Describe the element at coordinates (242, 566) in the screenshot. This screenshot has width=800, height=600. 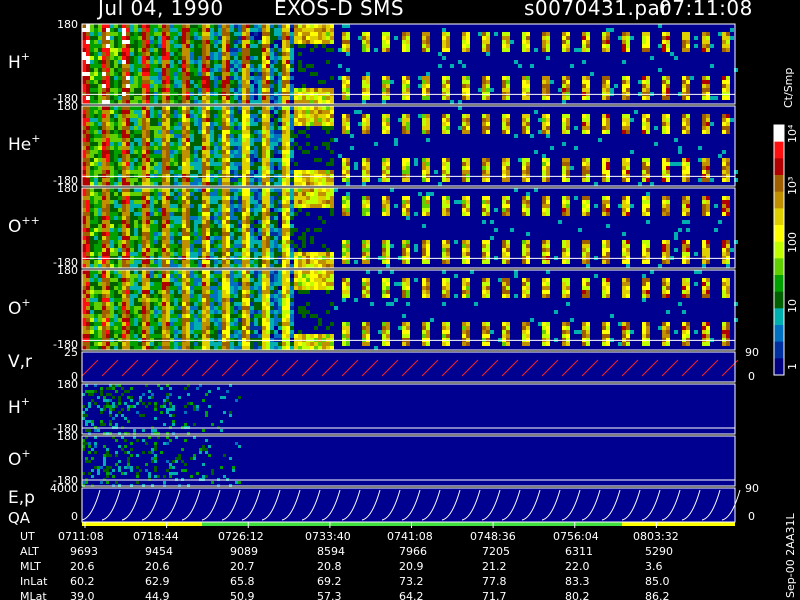
I see `orbit-cell: 20.7` at that location.